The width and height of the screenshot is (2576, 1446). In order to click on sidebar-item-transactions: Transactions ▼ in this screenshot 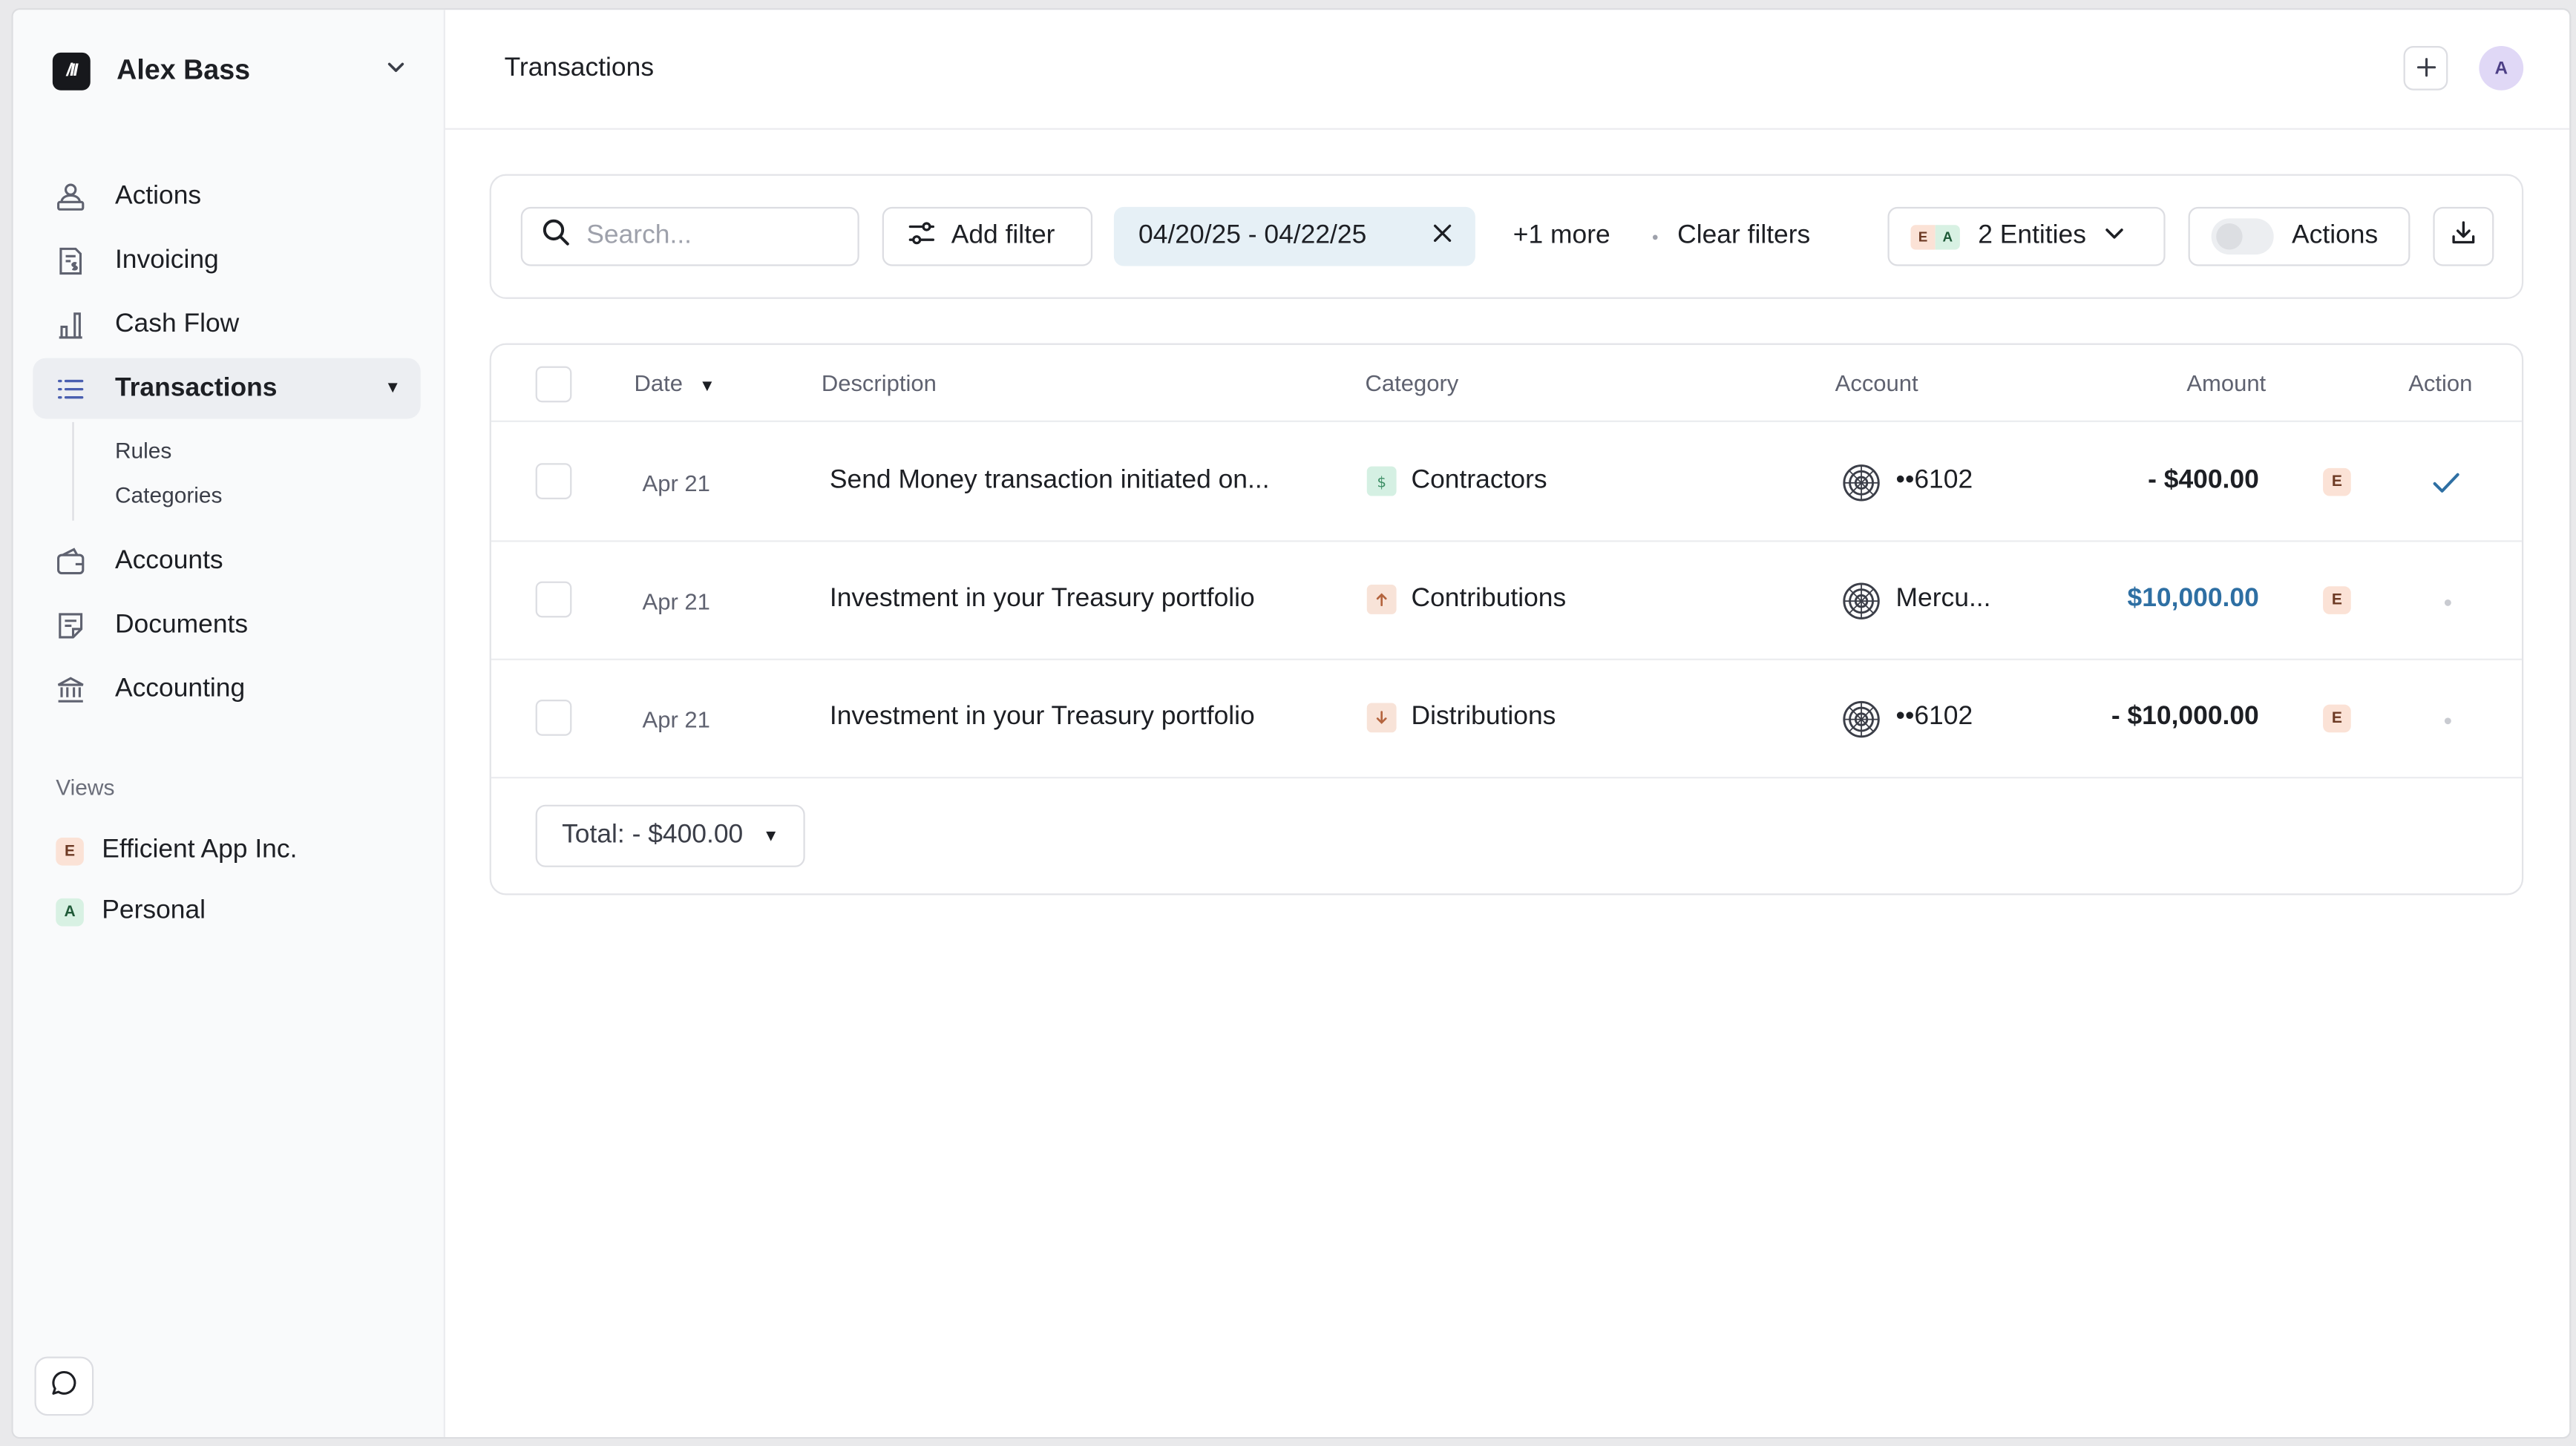, I will do `click(227, 389)`.